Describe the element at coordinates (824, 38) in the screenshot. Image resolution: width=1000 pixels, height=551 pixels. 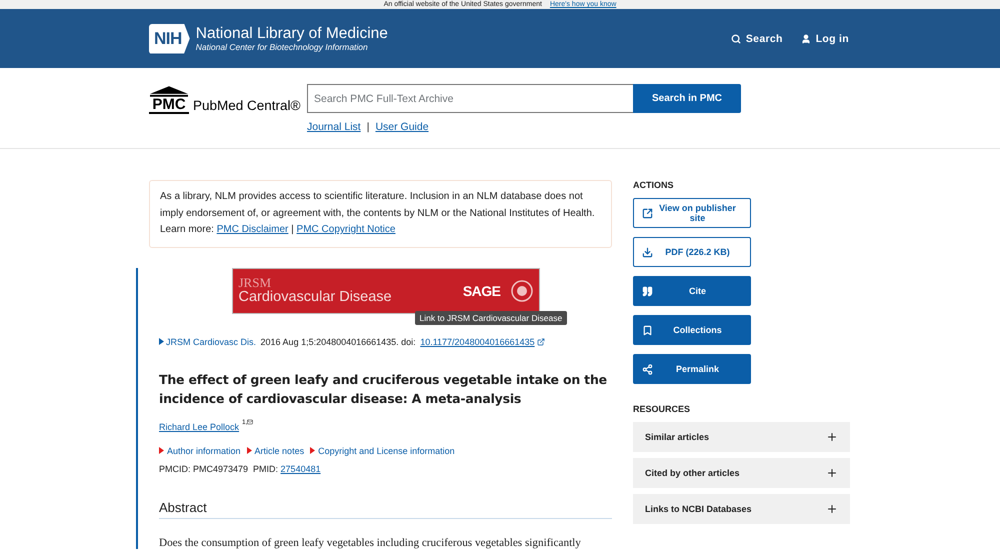
I see `login-link: Log in` at that location.